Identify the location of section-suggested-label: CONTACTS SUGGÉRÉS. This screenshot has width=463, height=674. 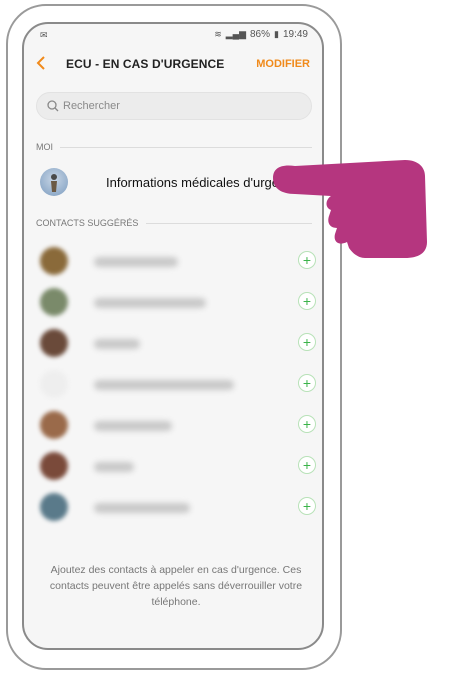
(87, 223).